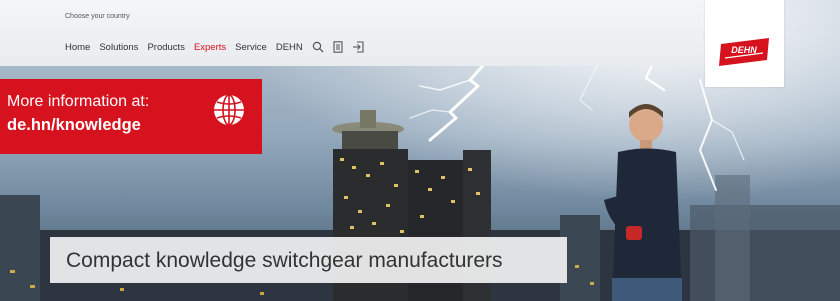 The image size is (840, 301). I want to click on nav-item-solutions: Solutions, so click(118, 47).